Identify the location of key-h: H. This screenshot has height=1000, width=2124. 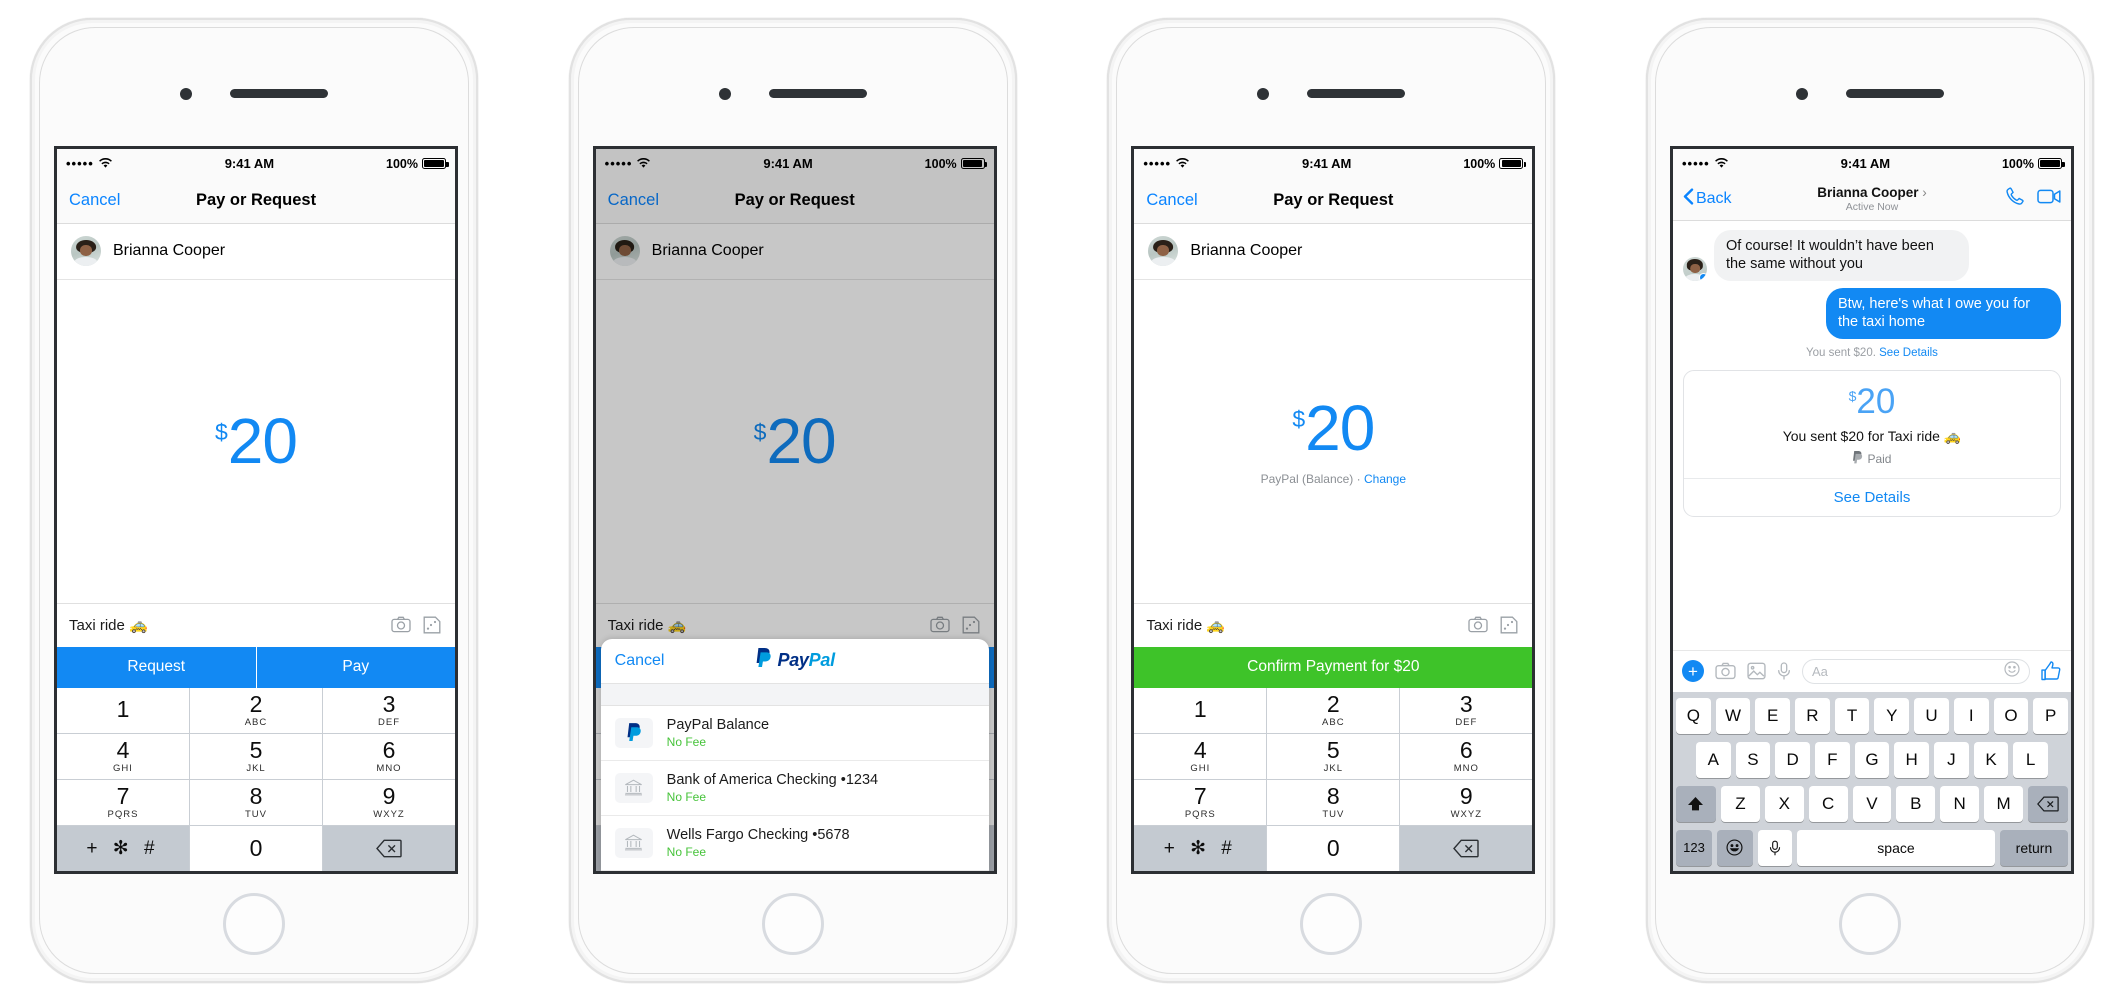
(1911, 759).